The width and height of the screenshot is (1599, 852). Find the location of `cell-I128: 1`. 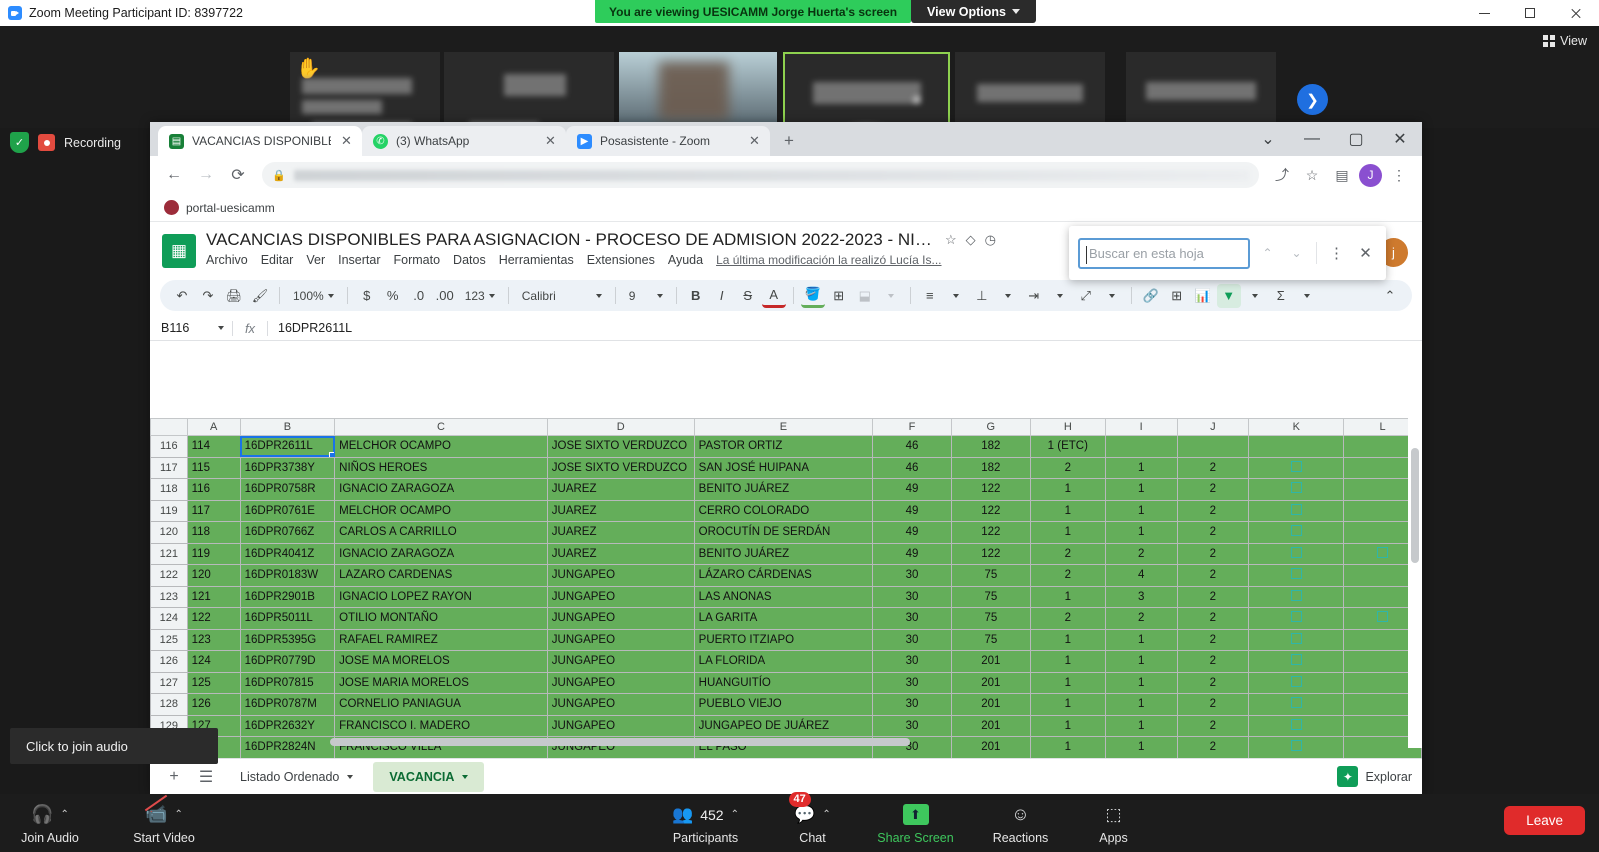

cell-I128: 1 is located at coordinates (1141, 704).